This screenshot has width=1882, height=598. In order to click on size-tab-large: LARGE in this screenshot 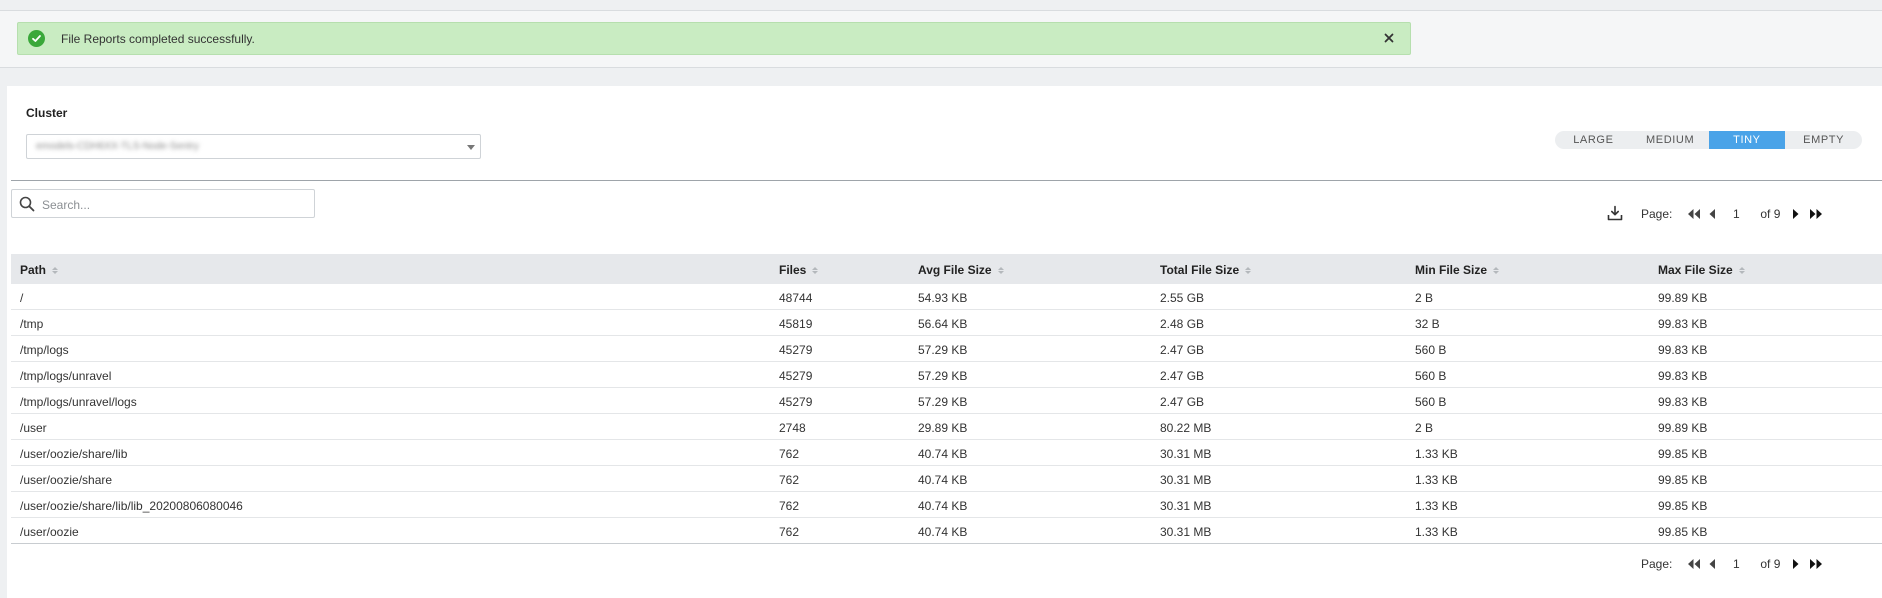, I will do `click(1593, 140)`.